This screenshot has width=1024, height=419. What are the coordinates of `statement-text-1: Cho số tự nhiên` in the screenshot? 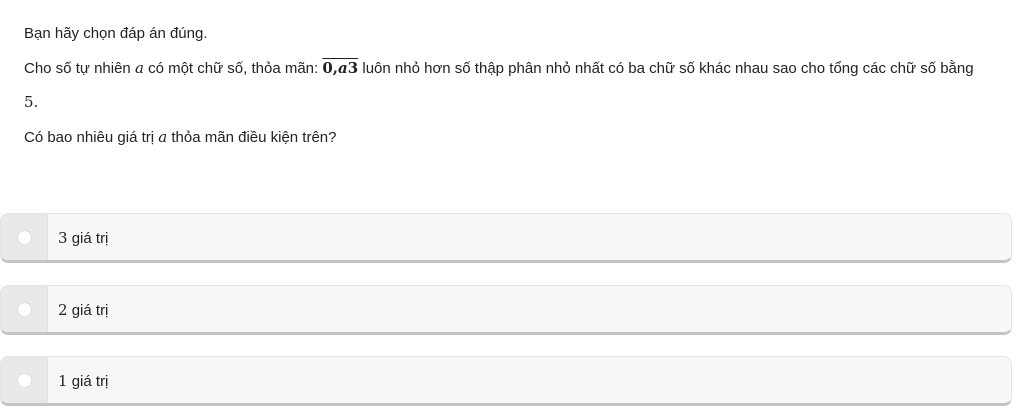 It's located at (79, 68).